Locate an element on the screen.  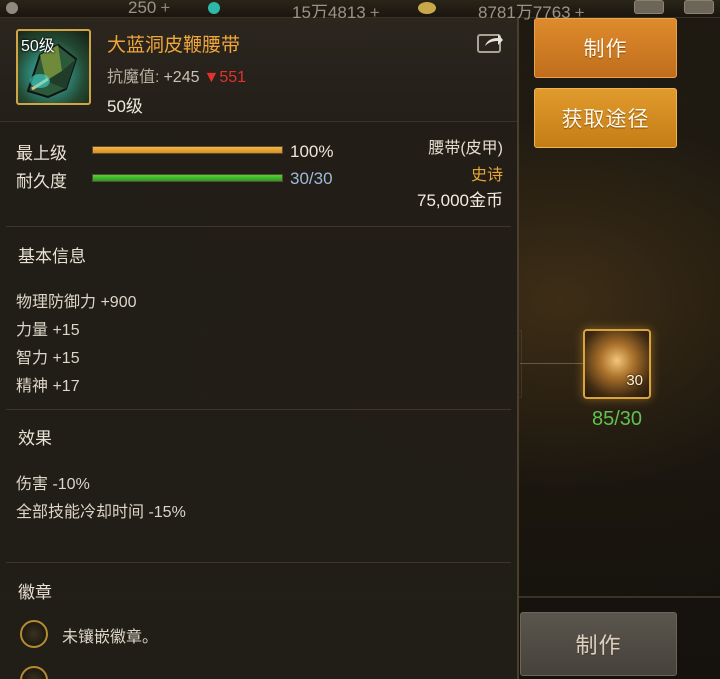
tooltip-header: 50级 大蓝洞皮鞭腰带 抗魔值: +245 ▼551 50级 is located at coordinates (258, 70).